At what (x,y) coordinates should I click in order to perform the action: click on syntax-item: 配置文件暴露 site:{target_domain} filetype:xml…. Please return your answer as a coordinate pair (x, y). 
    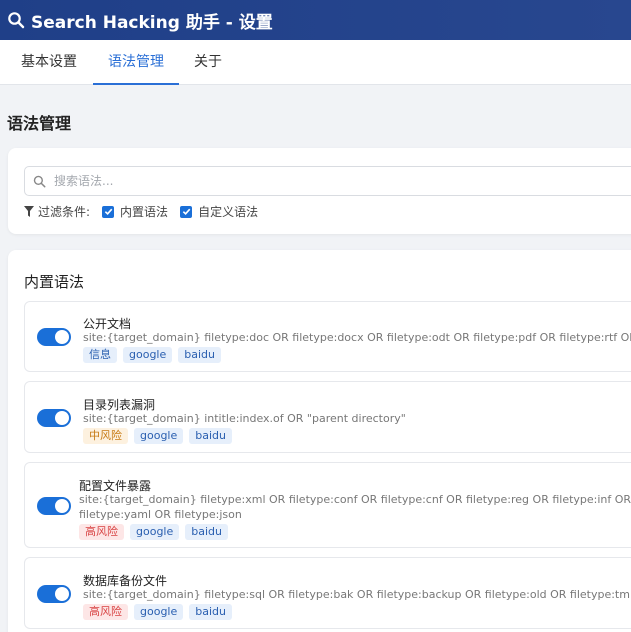
    Looking at the image, I should click on (327, 505).